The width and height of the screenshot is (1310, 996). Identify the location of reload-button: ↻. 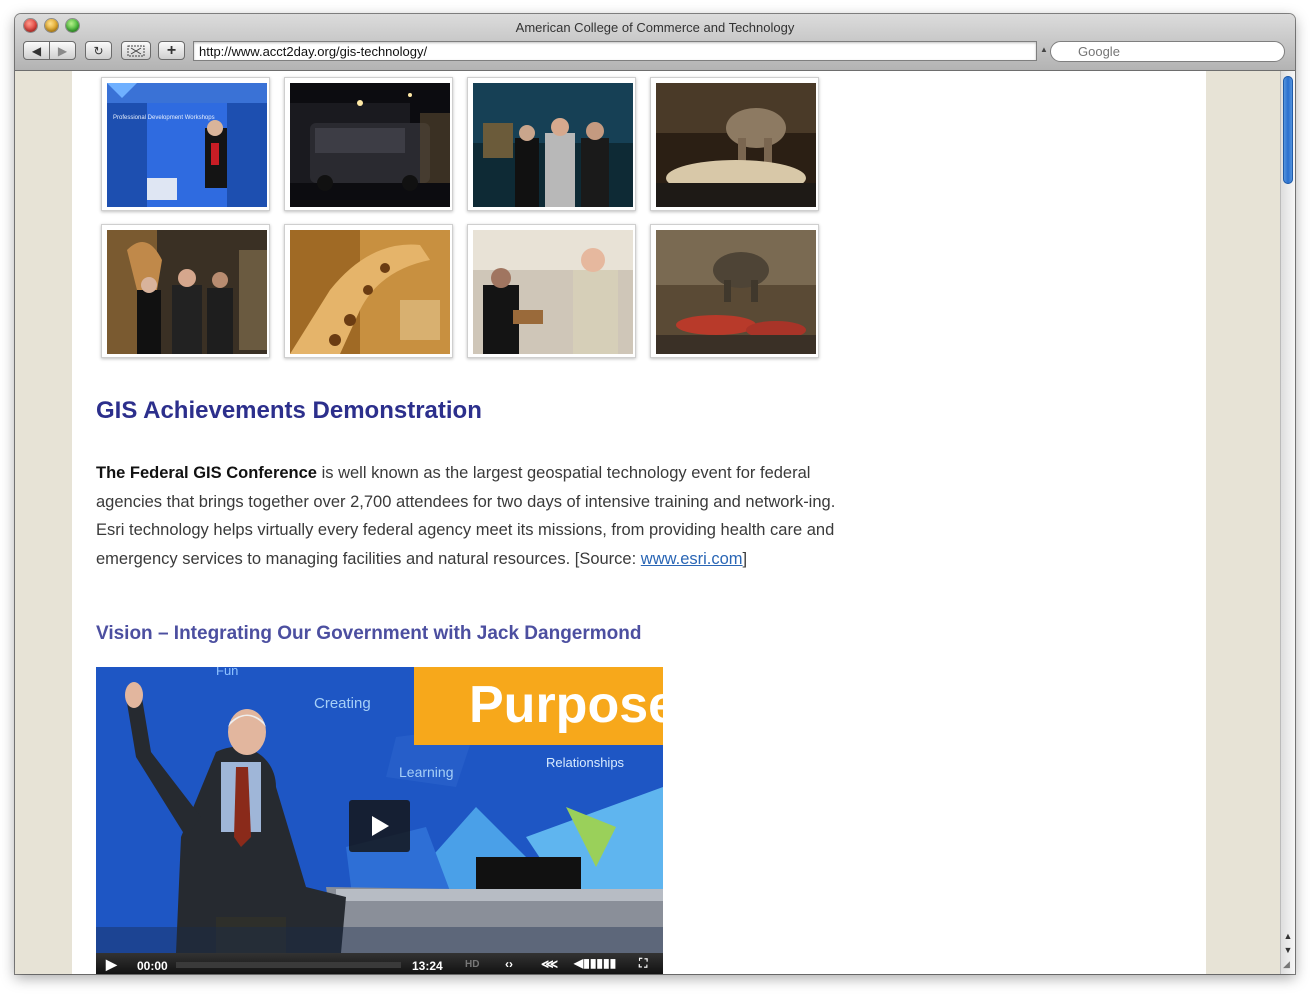
(98, 50).